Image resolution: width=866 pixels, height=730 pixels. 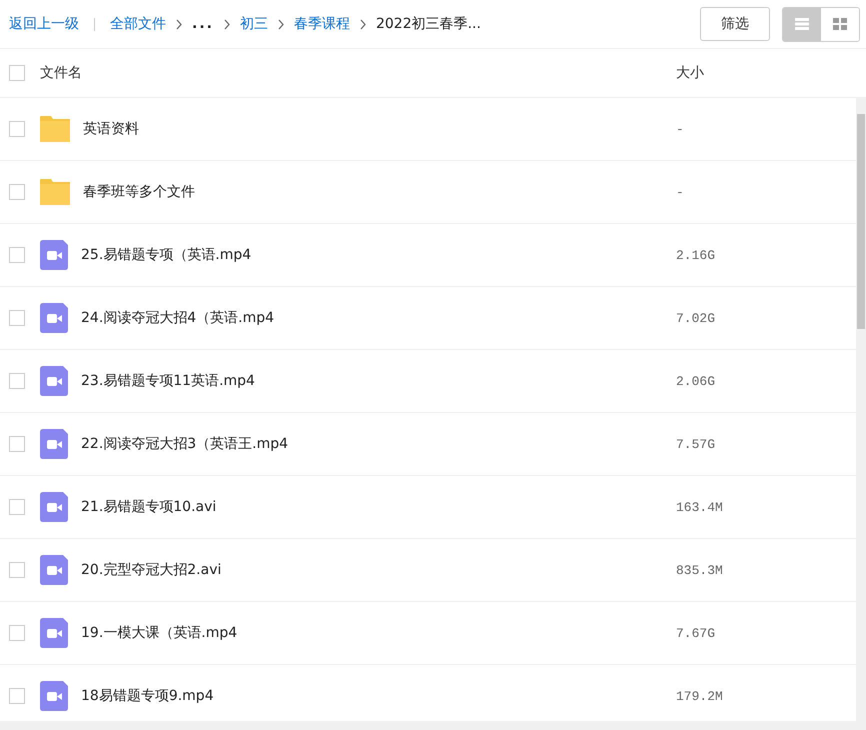 I want to click on filter-button: 筛选, so click(x=735, y=24).